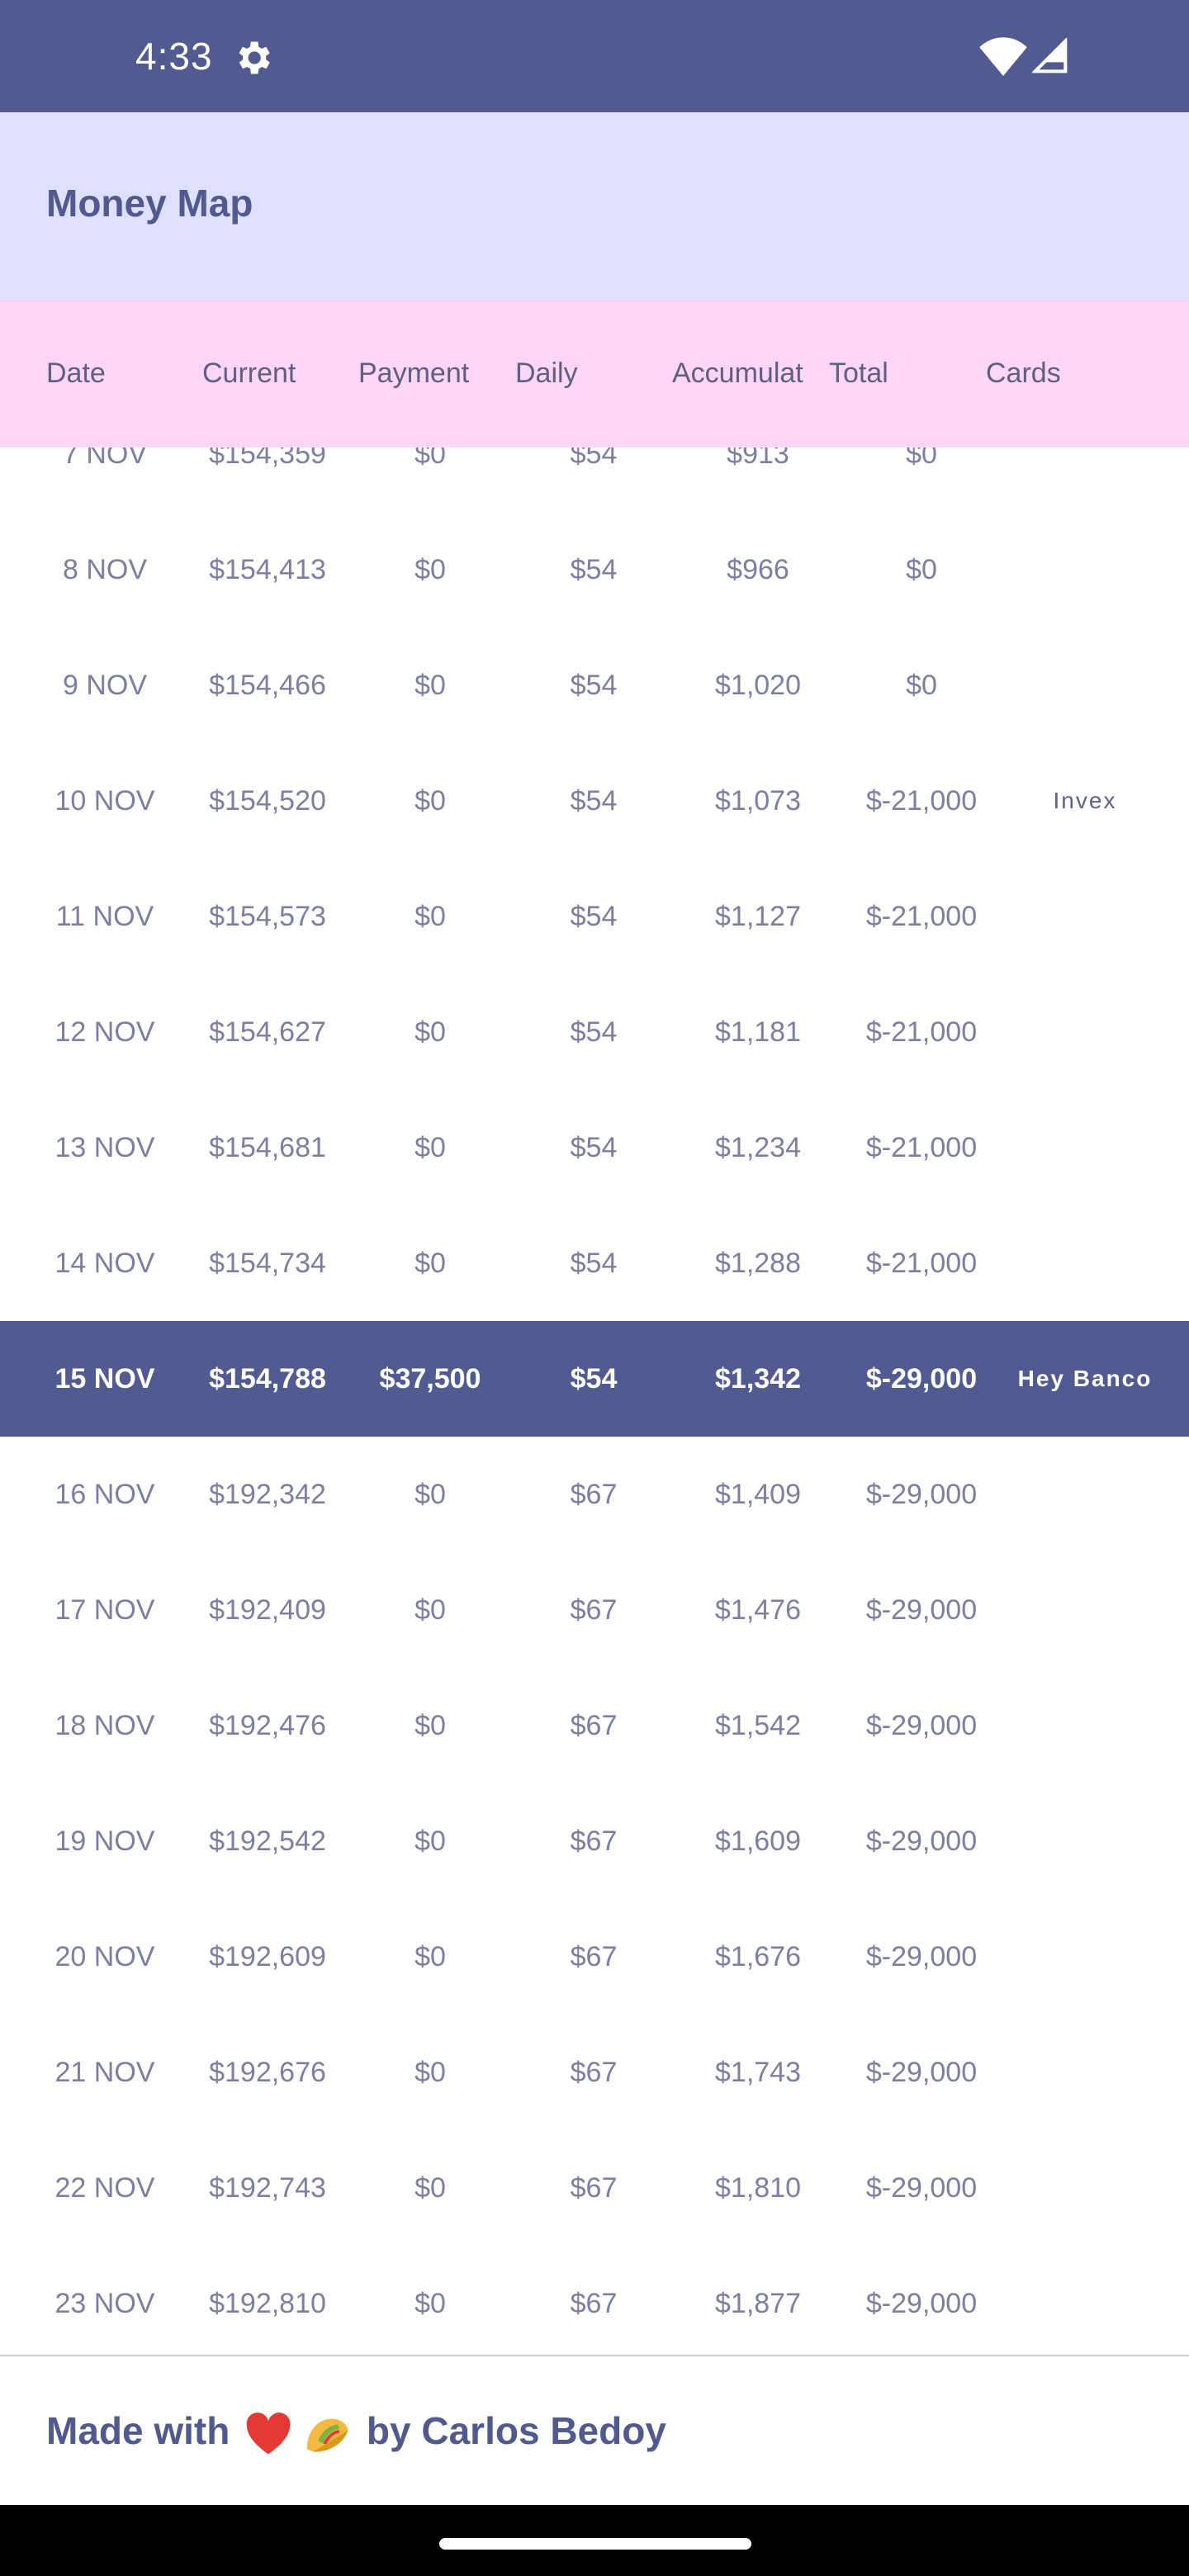 The width and height of the screenshot is (1189, 2576). What do you see at coordinates (104, 1379) in the screenshot?
I see `cell-date: 15 NOV` at bounding box center [104, 1379].